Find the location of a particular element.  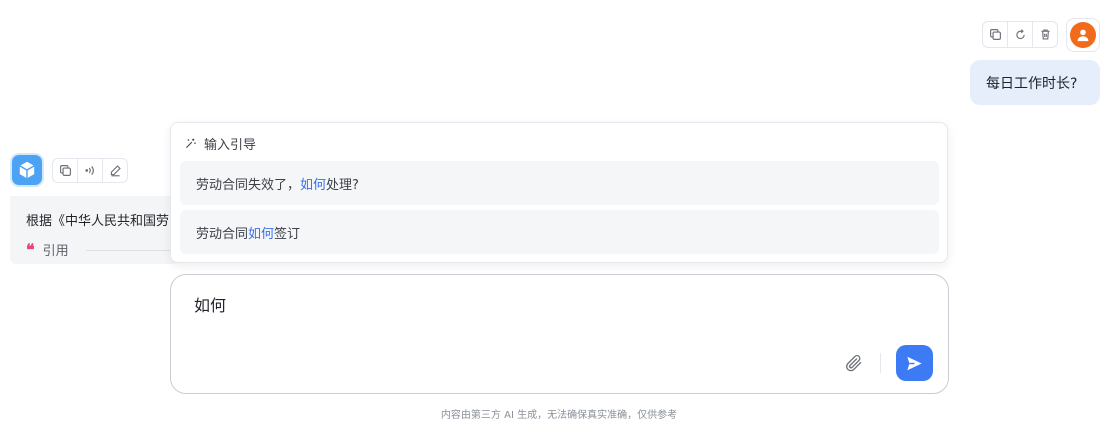

delete-button is located at coordinates (1044, 34).